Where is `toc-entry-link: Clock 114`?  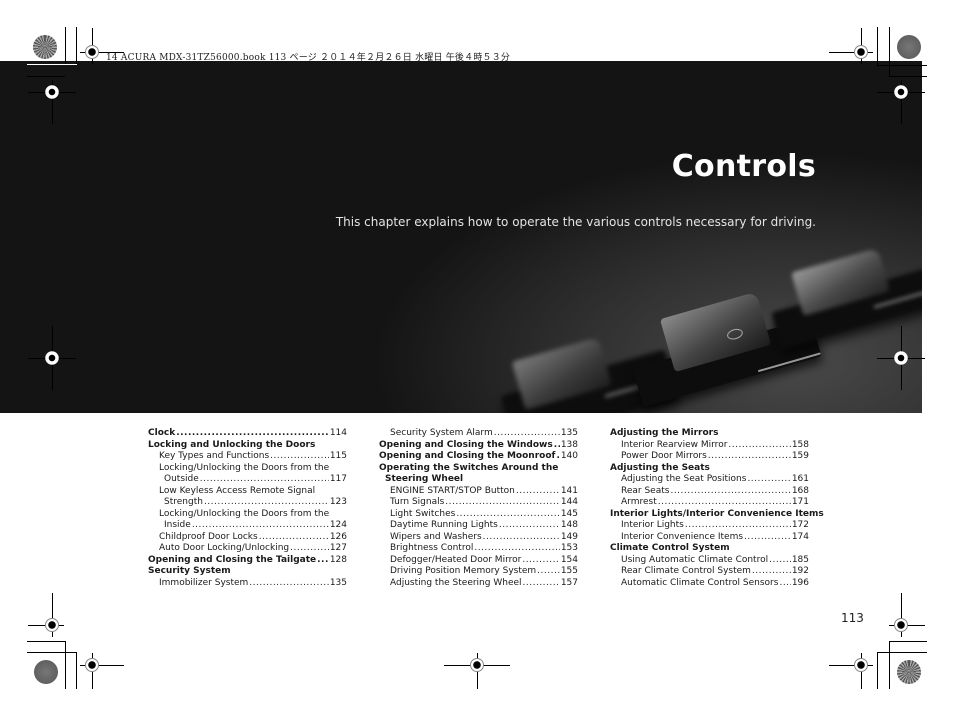
toc-entry-link: Clock 114 is located at coordinates (247, 434).